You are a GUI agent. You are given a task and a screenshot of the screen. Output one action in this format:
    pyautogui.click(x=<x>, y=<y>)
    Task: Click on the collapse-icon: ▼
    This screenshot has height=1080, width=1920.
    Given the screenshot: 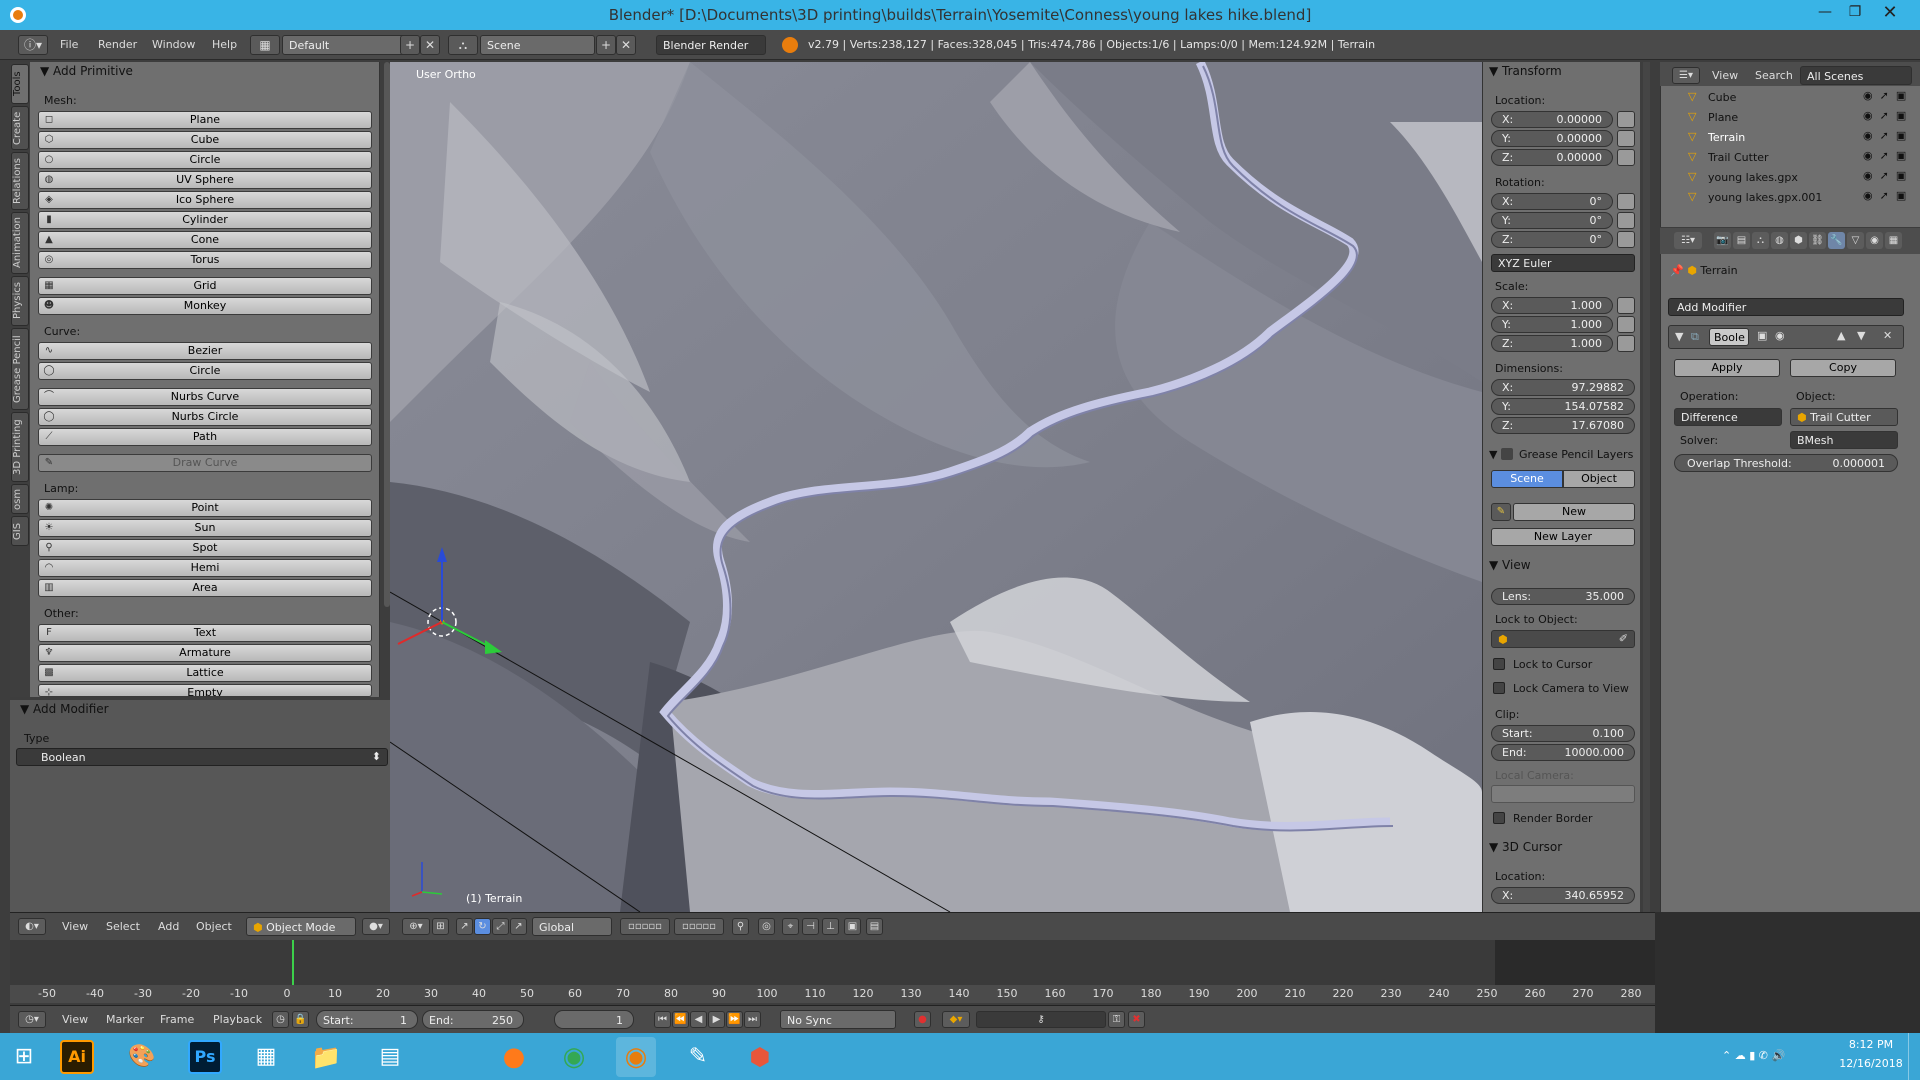 What is the action you would take?
    pyautogui.click(x=1679, y=336)
    